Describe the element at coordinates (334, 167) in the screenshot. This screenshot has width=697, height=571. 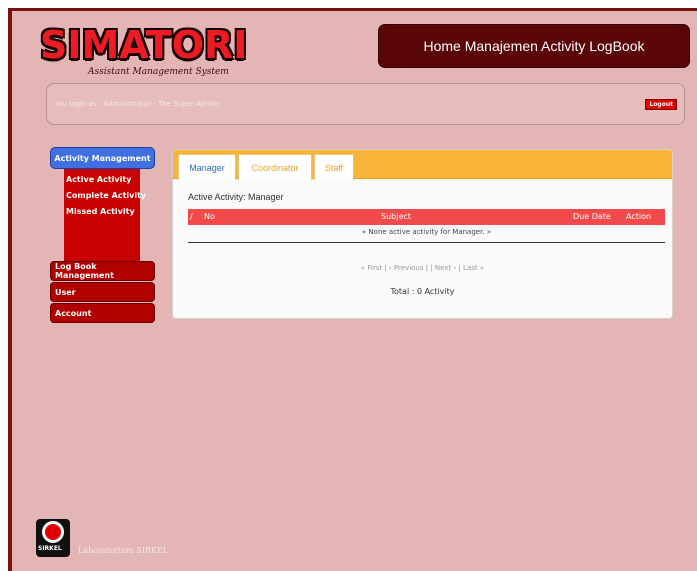
I see `tab-staff: Staff` at that location.